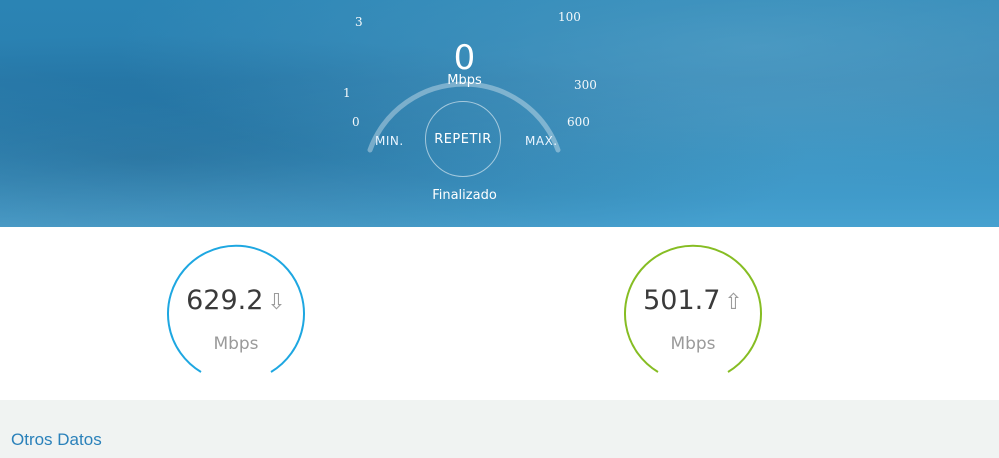 This screenshot has width=999, height=458. Describe the element at coordinates (464, 195) in the screenshot. I see `test-status: Finalizado` at that location.